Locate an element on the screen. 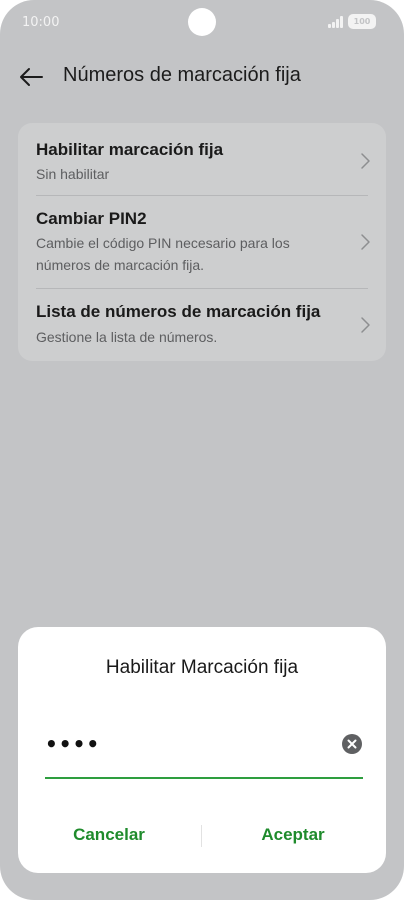  setting-item-subtitle: Gestione la lista de números. is located at coordinates (127, 337).